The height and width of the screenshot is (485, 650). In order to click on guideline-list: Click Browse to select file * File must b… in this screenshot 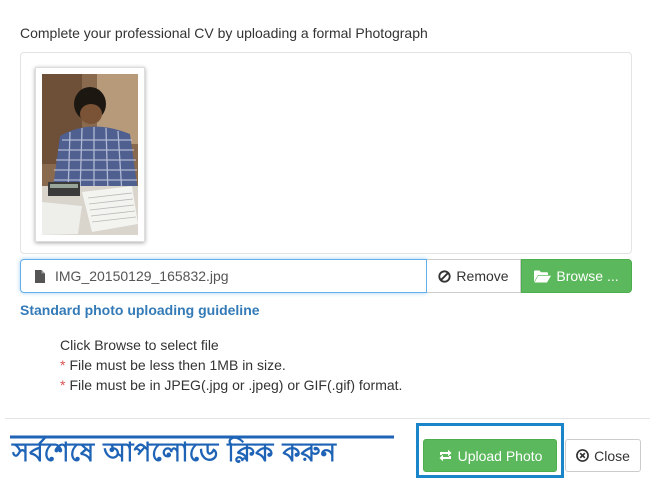, I will do `click(231, 365)`.